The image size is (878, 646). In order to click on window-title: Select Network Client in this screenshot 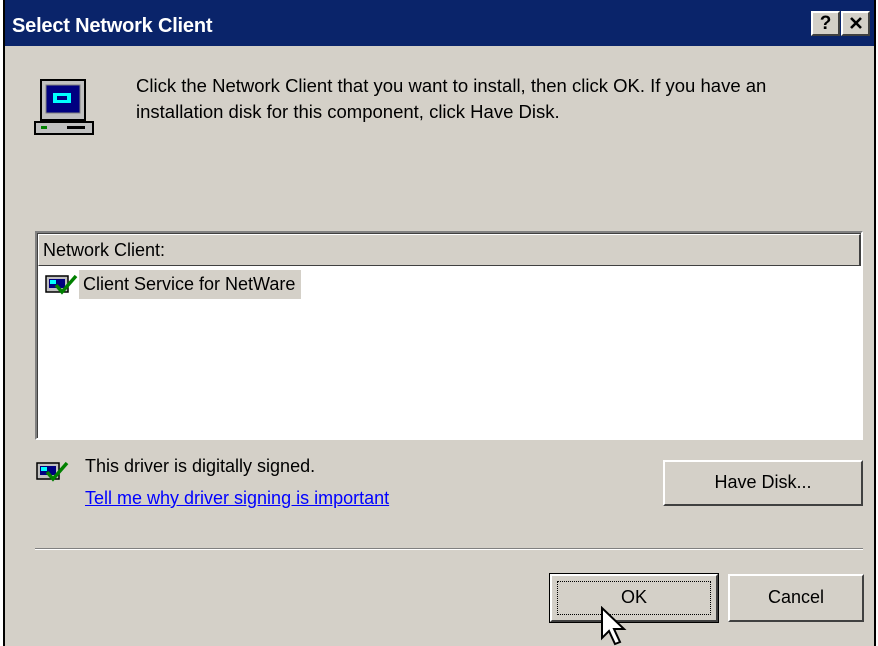, I will do `click(112, 26)`.